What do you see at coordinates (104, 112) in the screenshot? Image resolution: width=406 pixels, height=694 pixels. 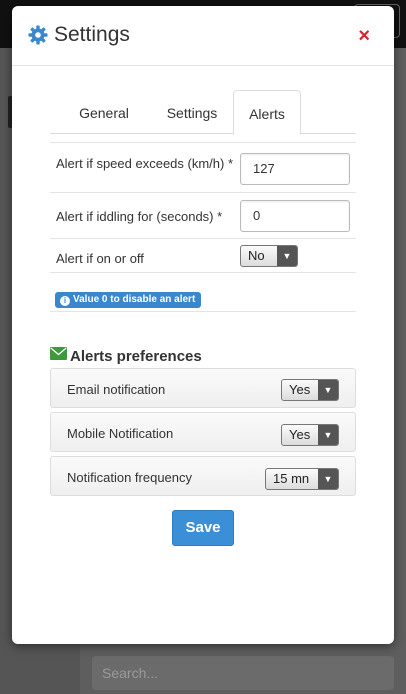 I see `tab-general: General` at bounding box center [104, 112].